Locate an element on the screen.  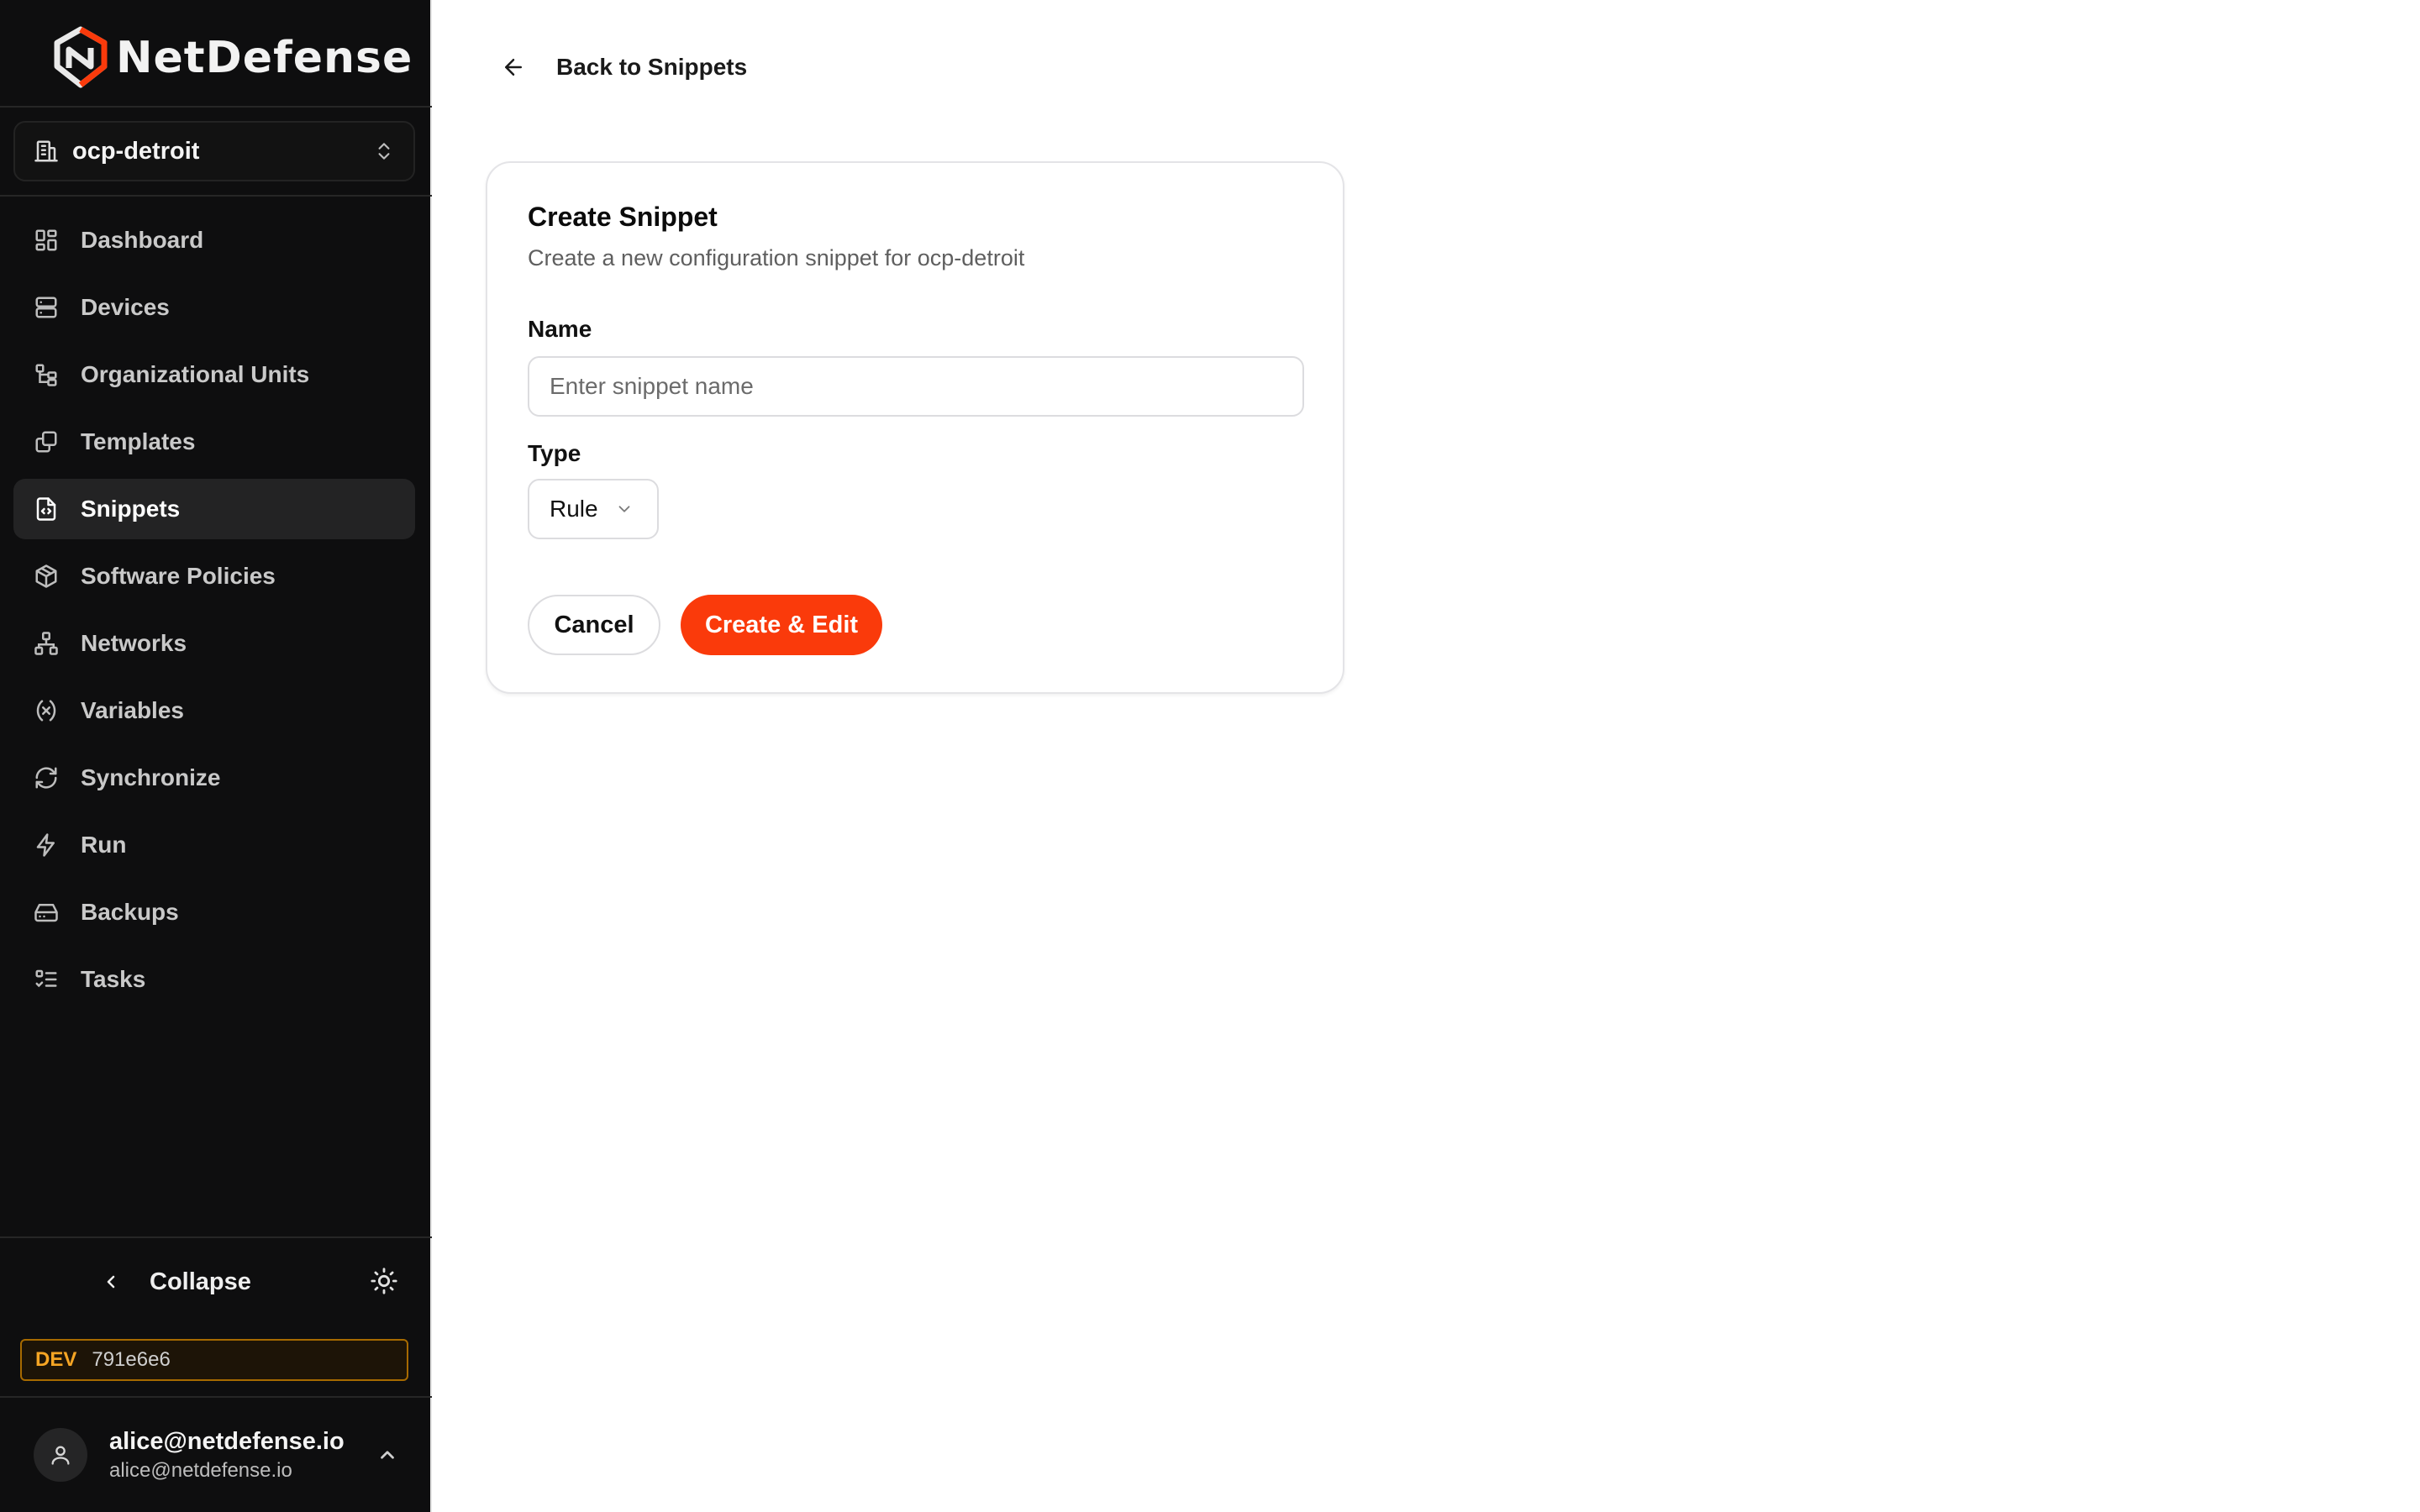
chevron-down-icon is located at coordinates (624, 509).